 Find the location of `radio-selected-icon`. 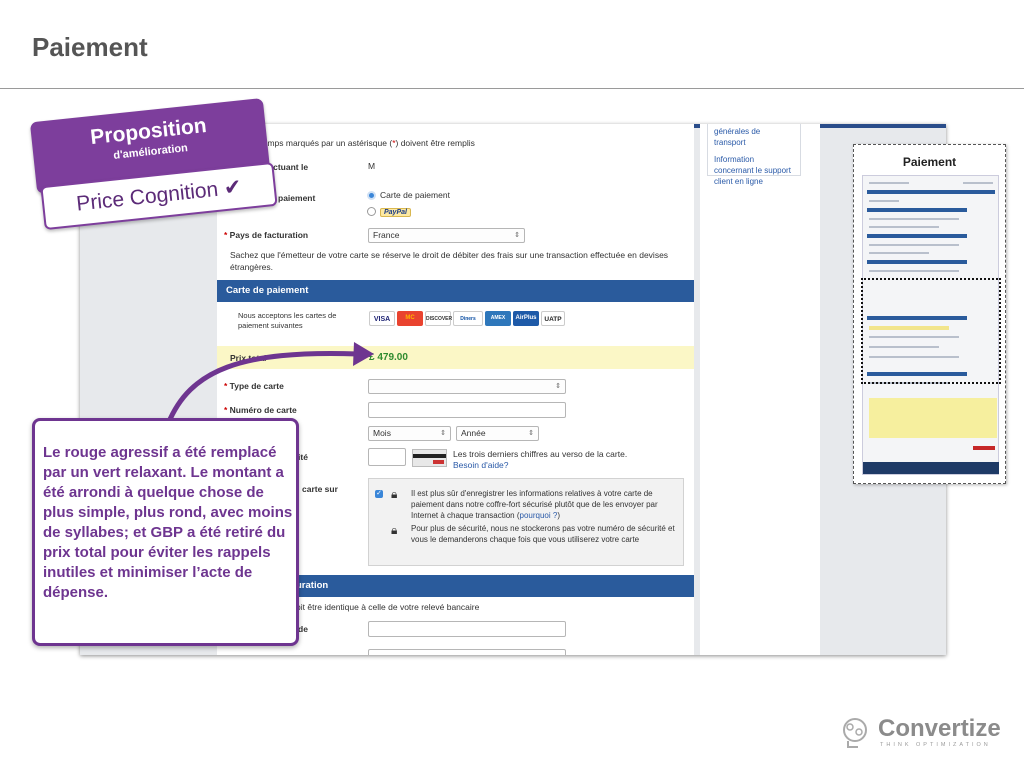

radio-selected-icon is located at coordinates (371, 196).